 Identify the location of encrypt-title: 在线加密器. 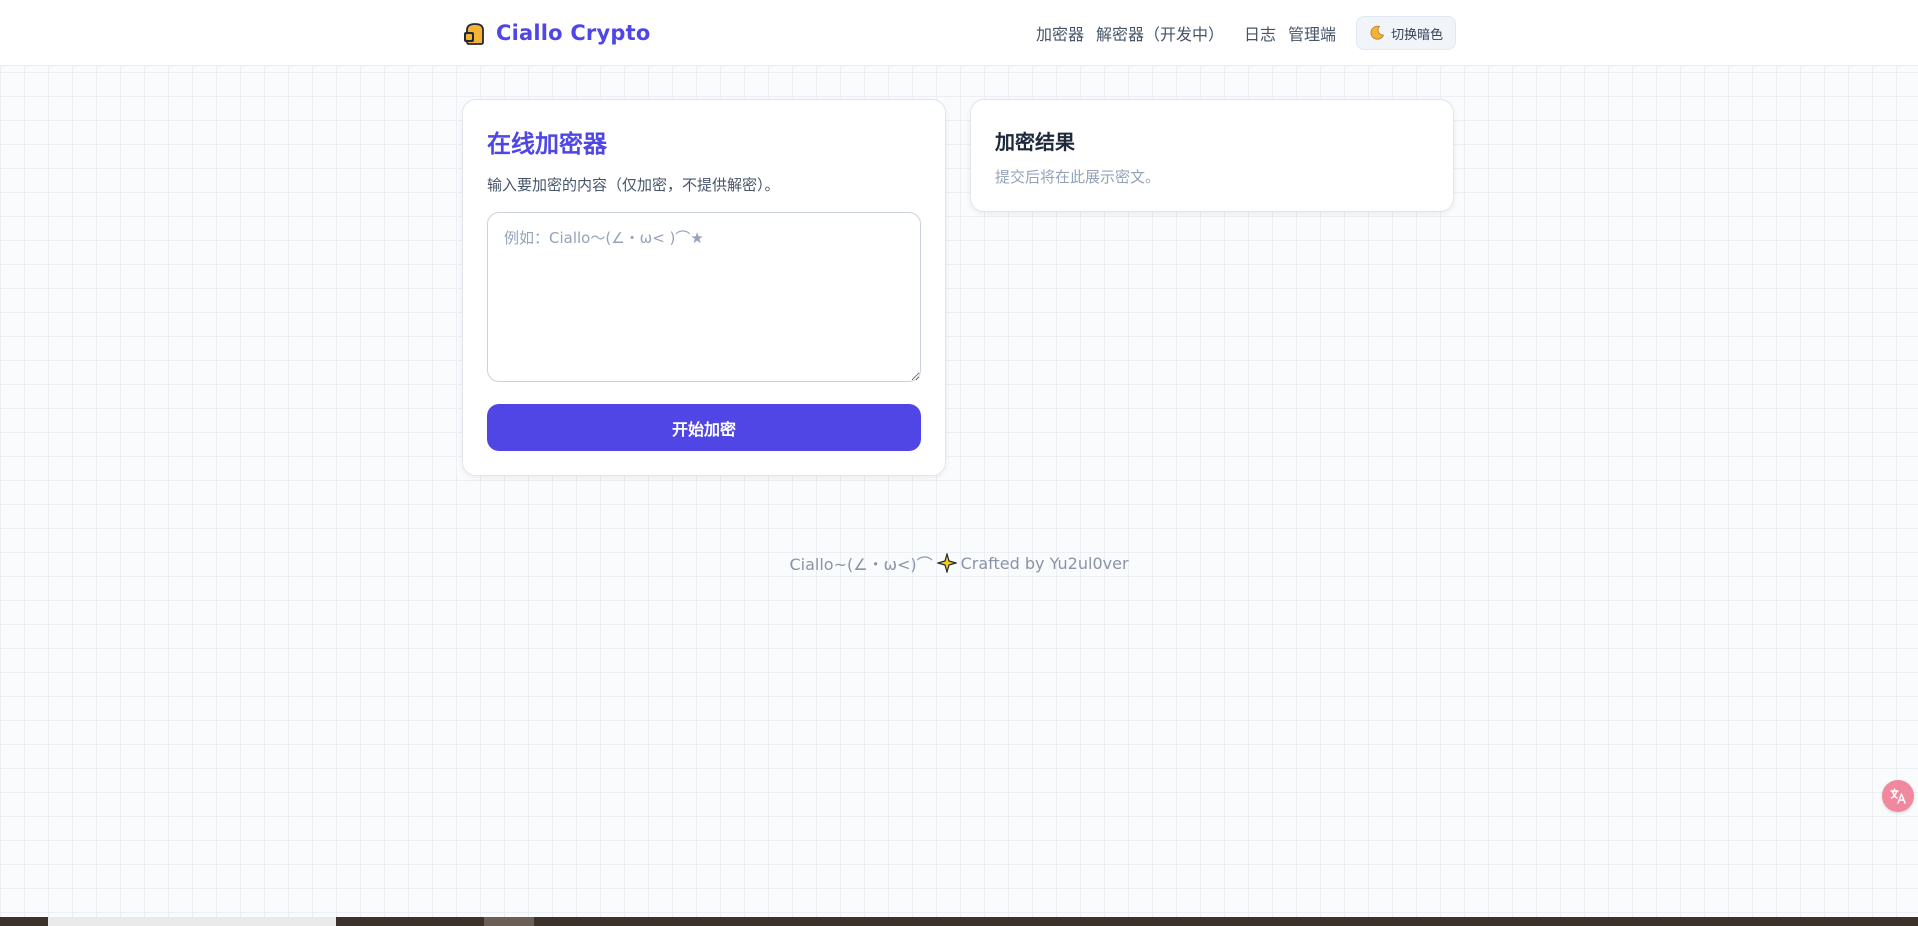
(547, 144).